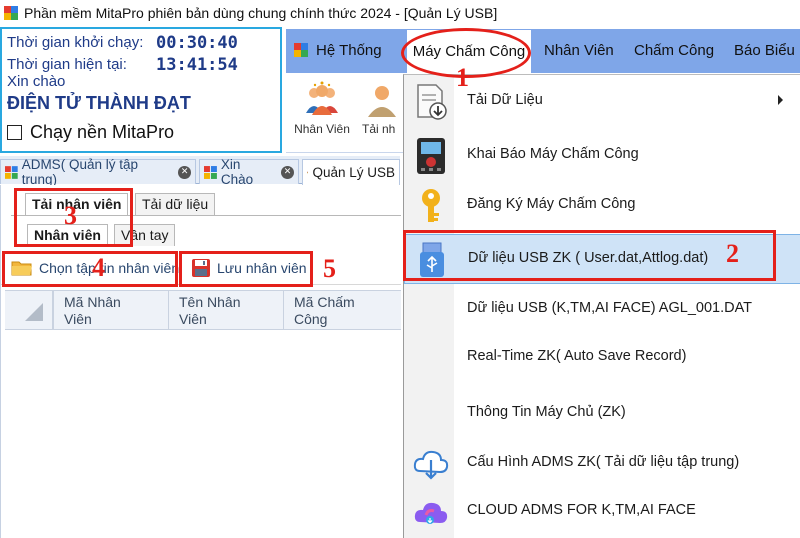 This screenshot has width=800, height=538. I want to click on cloud-color-icon, so click(431, 513).